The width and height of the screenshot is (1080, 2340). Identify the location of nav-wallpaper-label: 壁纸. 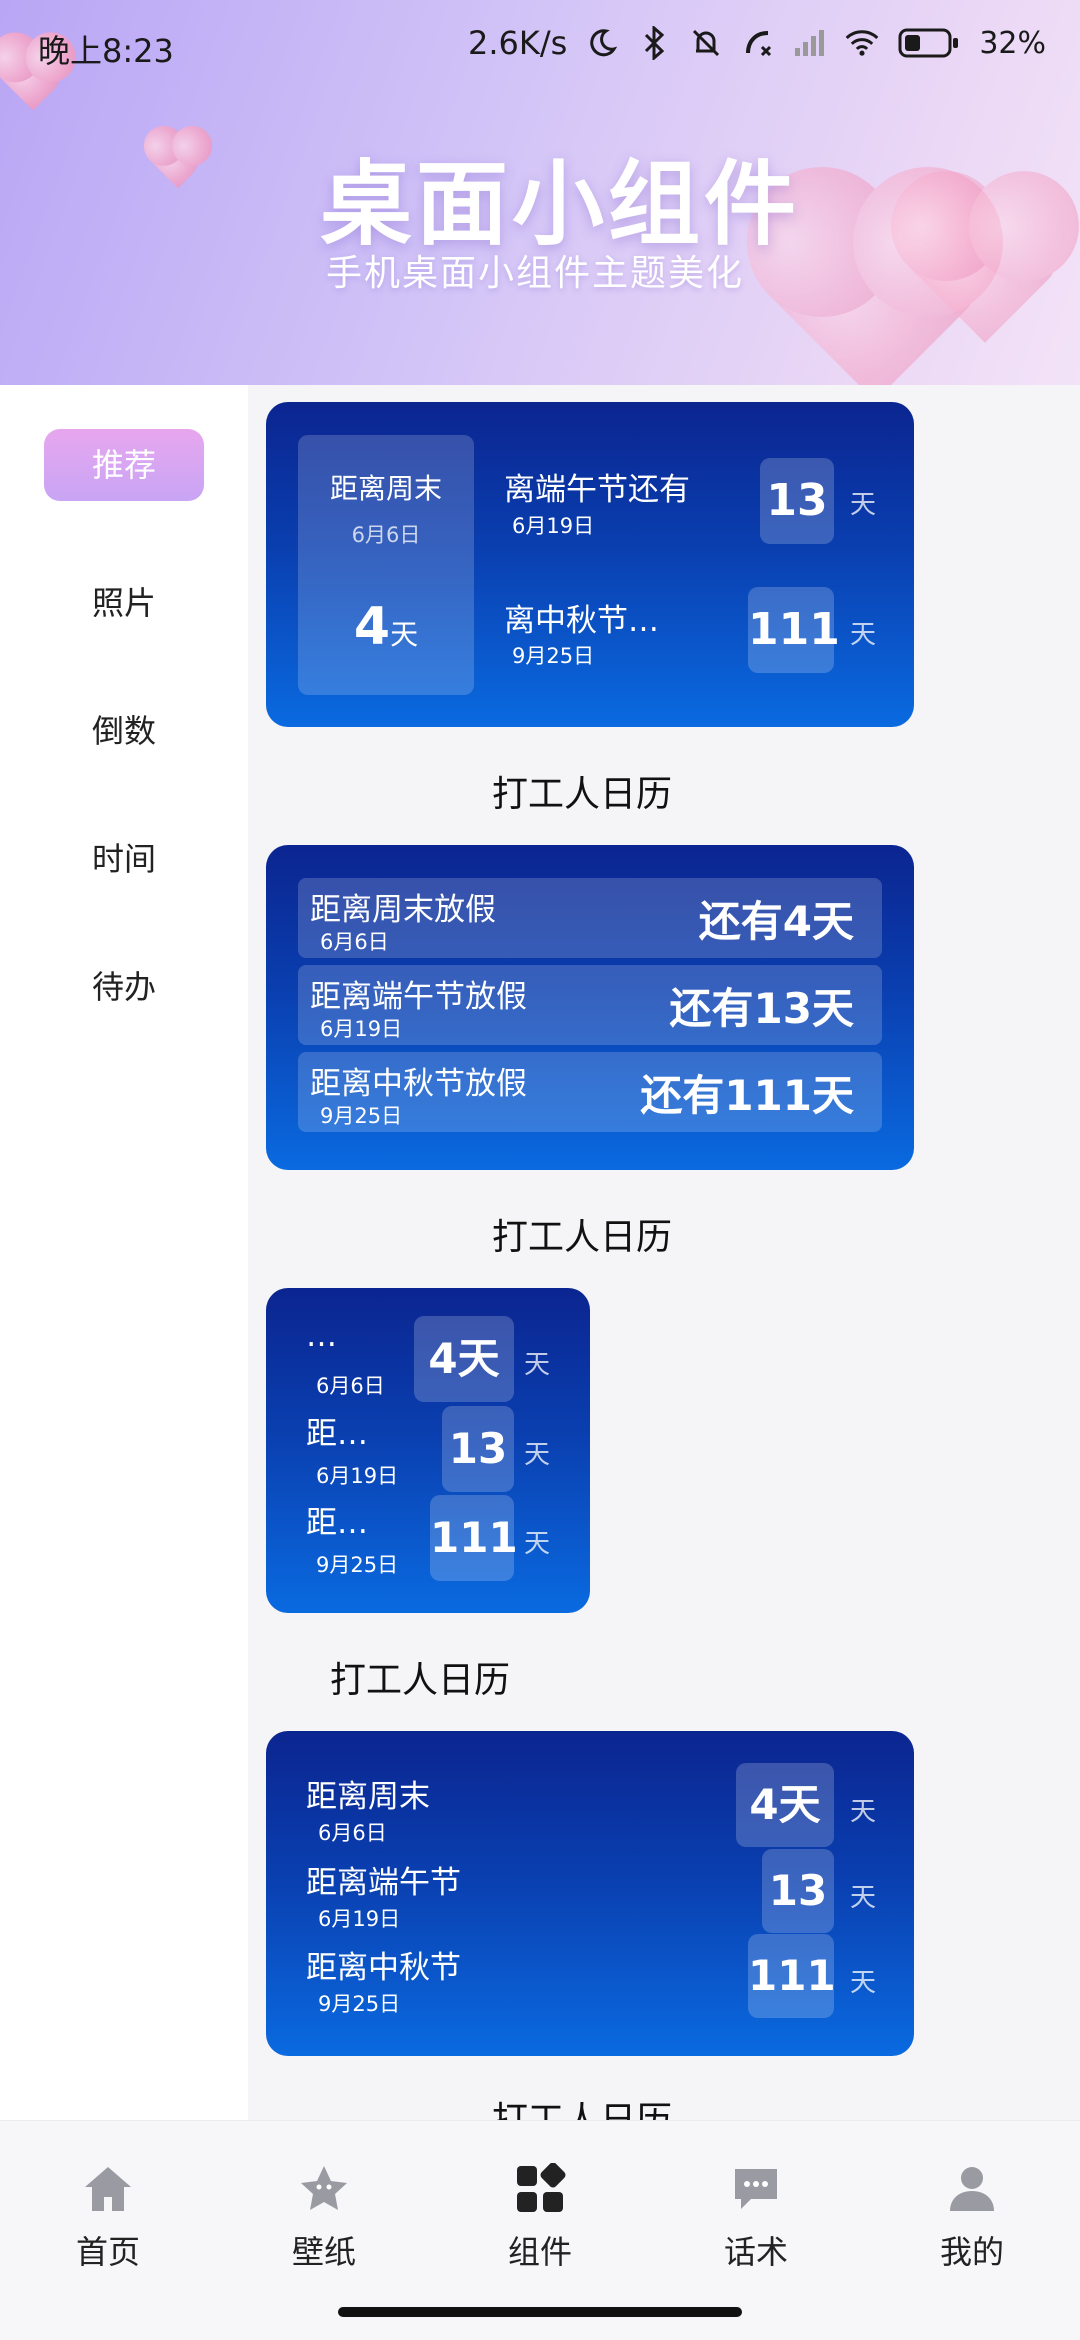
(323, 2252).